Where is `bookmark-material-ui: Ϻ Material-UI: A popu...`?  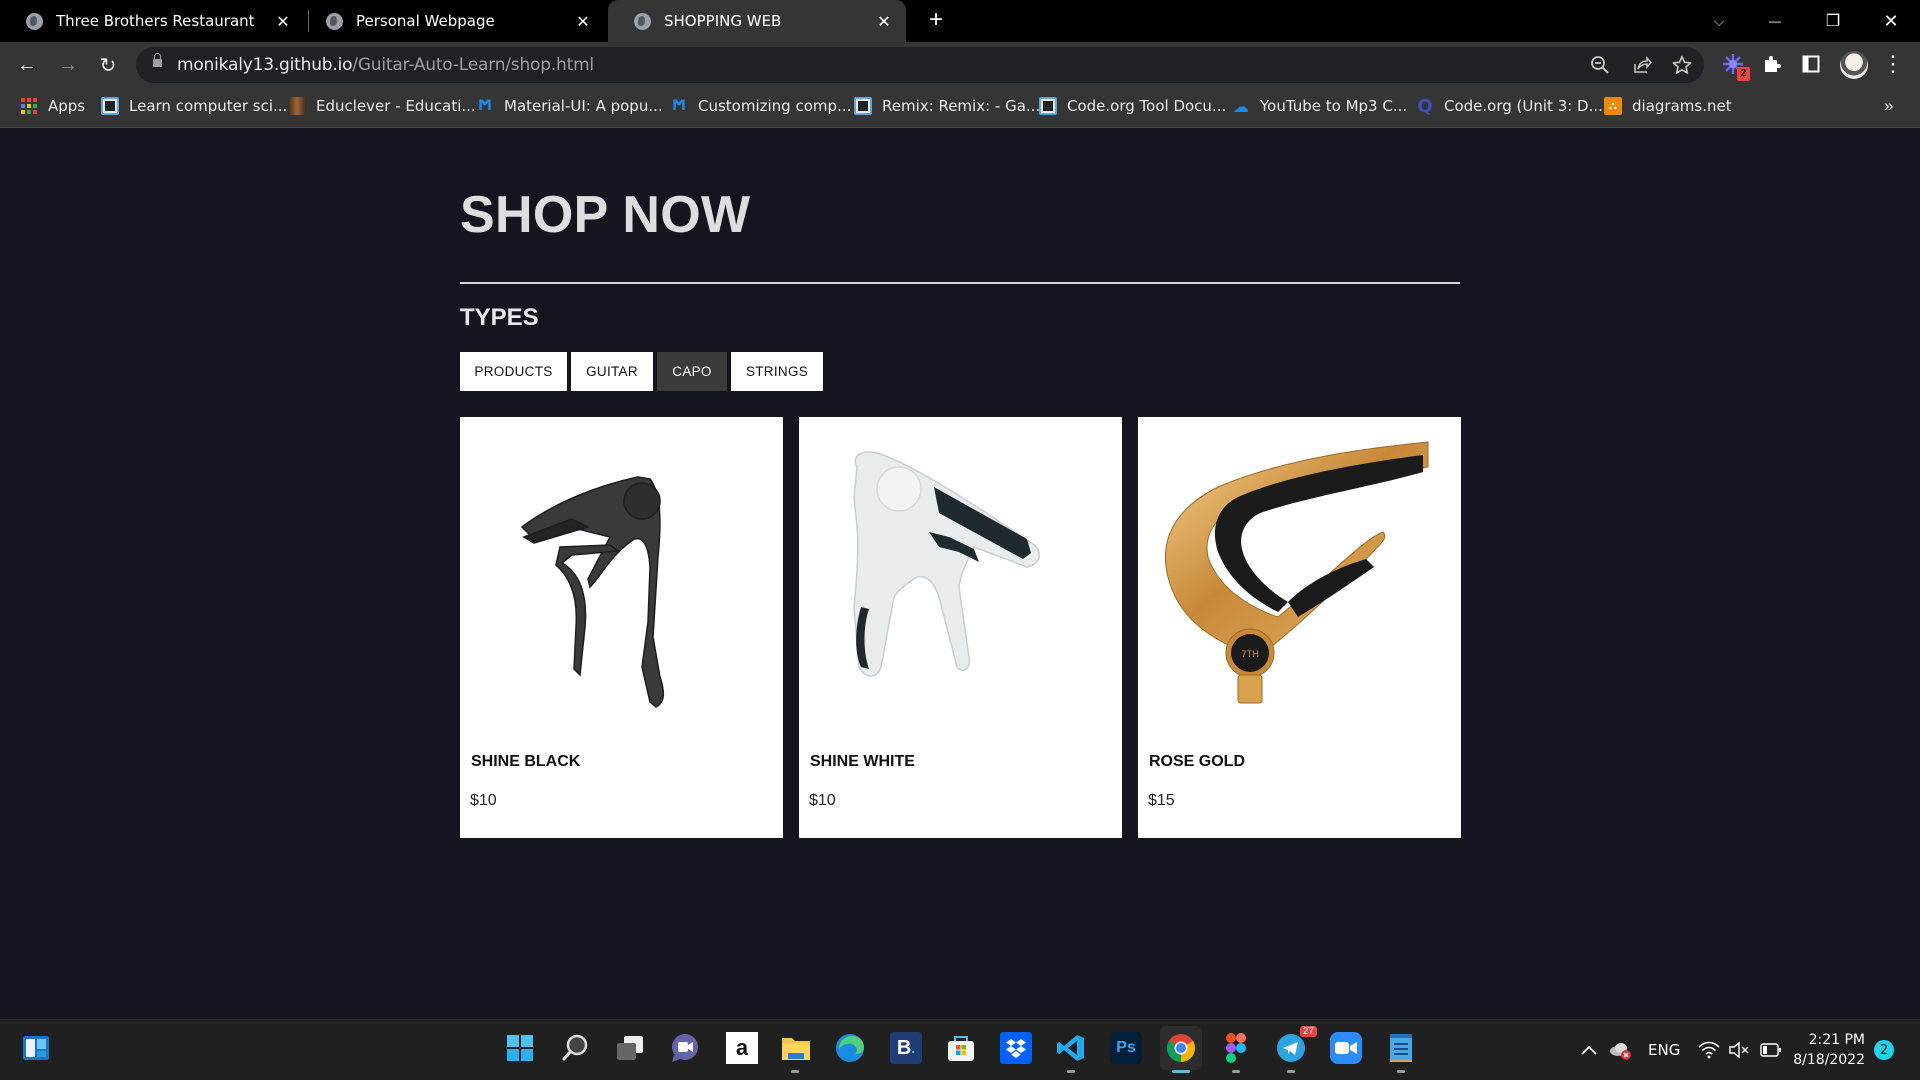
bookmark-material-ui: Ϻ Material-UI: A popu... is located at coordinates (569, 106).